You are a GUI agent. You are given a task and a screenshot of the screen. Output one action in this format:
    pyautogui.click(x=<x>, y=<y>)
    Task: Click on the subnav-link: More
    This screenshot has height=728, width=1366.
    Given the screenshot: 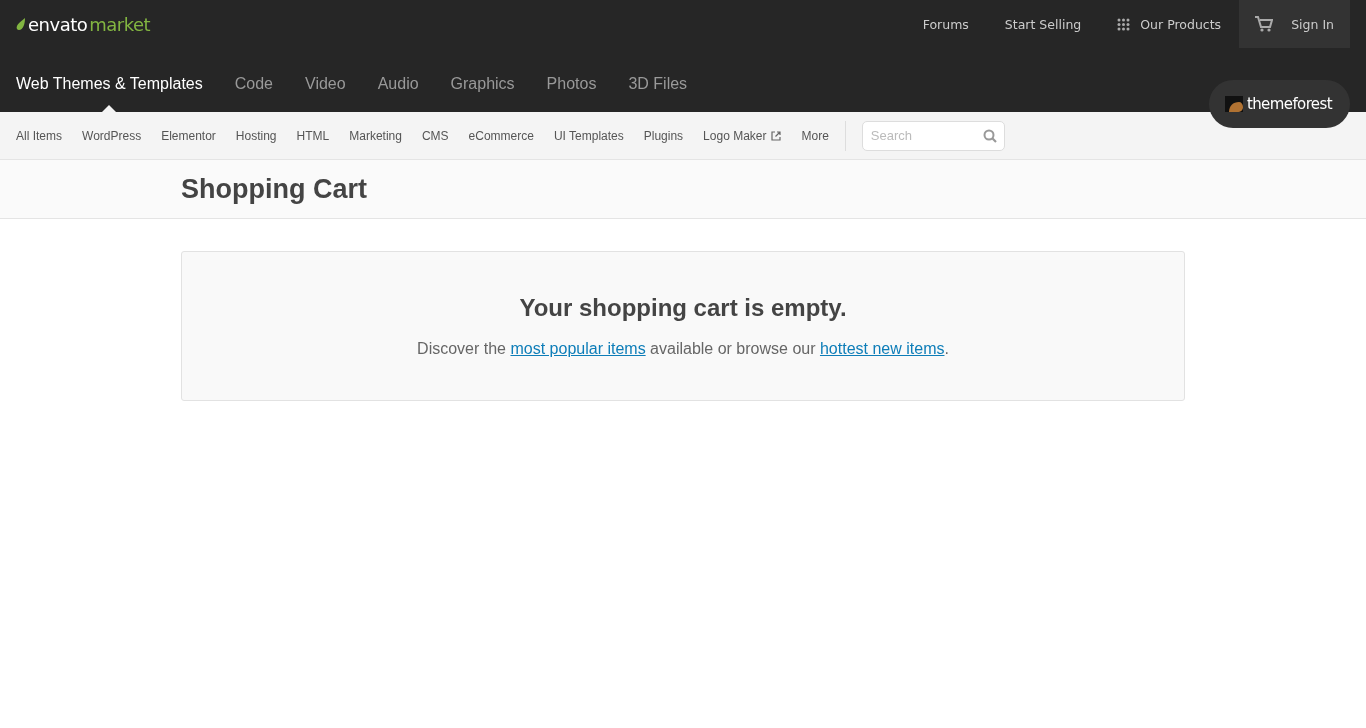 What is the action you would take?
    pyautogui.click(x=815, y=135)
    